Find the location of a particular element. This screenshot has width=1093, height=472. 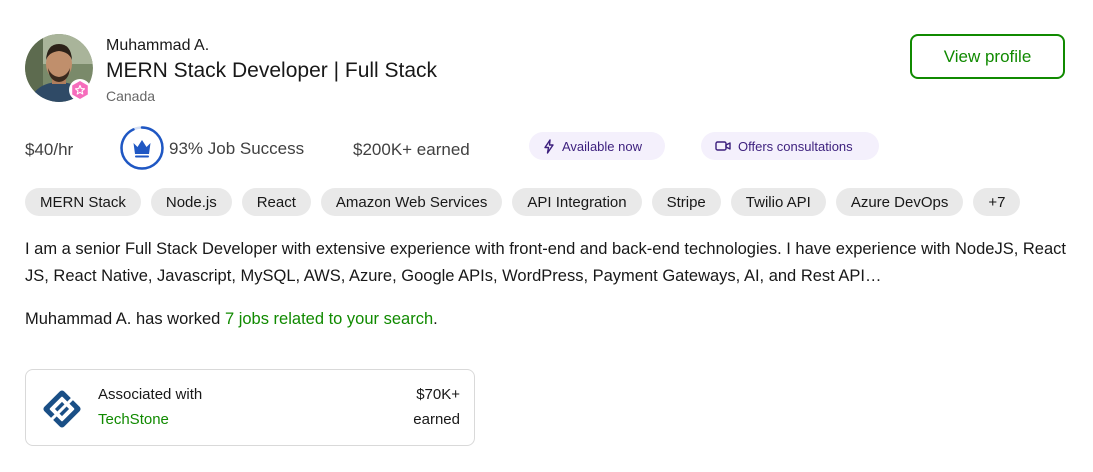

freelancer-title: MERN Stack Developer | Full Stack is located at coordinates (271, 71).